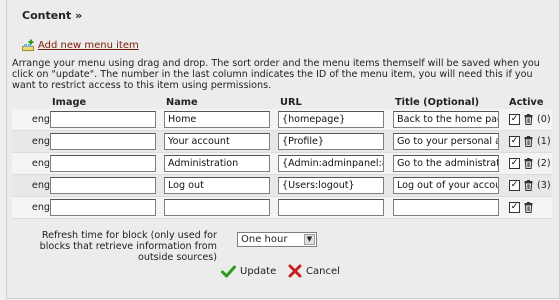 The height and width of the screenshot is (300, 560). Describe the element at coordinates (217, 163) in the screenshot. I see `name-field: Administration` at that location.